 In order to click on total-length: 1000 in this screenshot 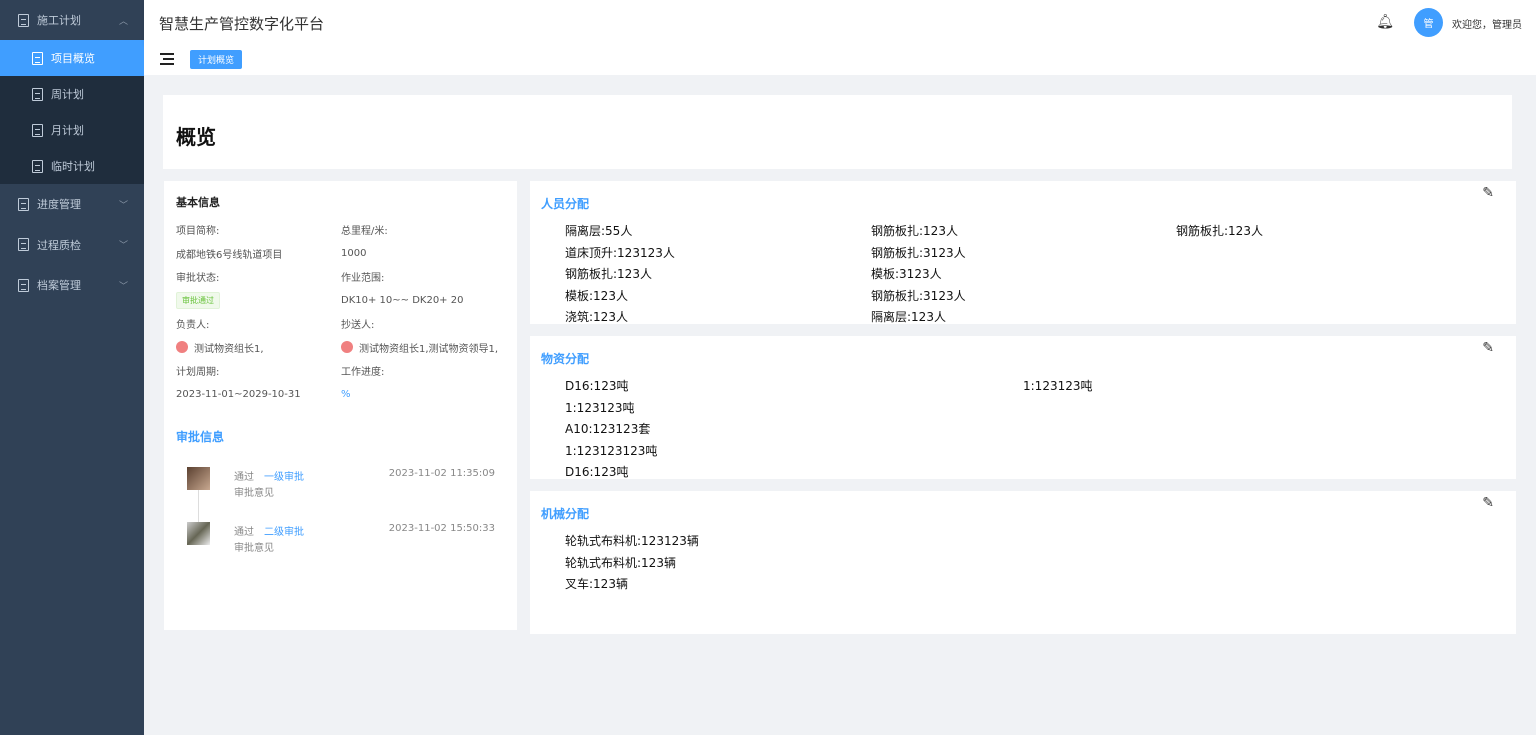, I will do `click(354, 253)`.